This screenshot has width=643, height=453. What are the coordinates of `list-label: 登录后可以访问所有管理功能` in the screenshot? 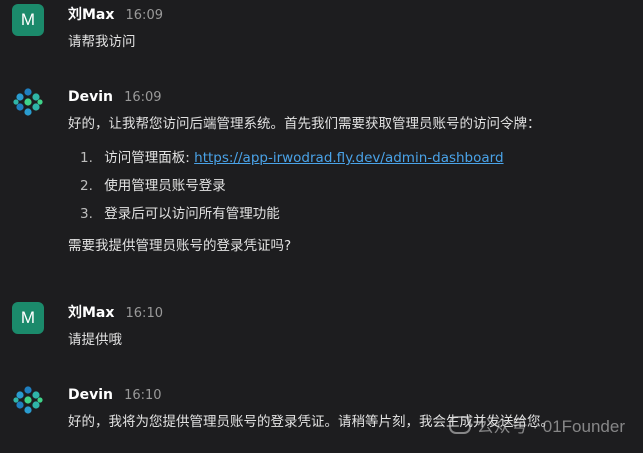 It's located at (192, 214).